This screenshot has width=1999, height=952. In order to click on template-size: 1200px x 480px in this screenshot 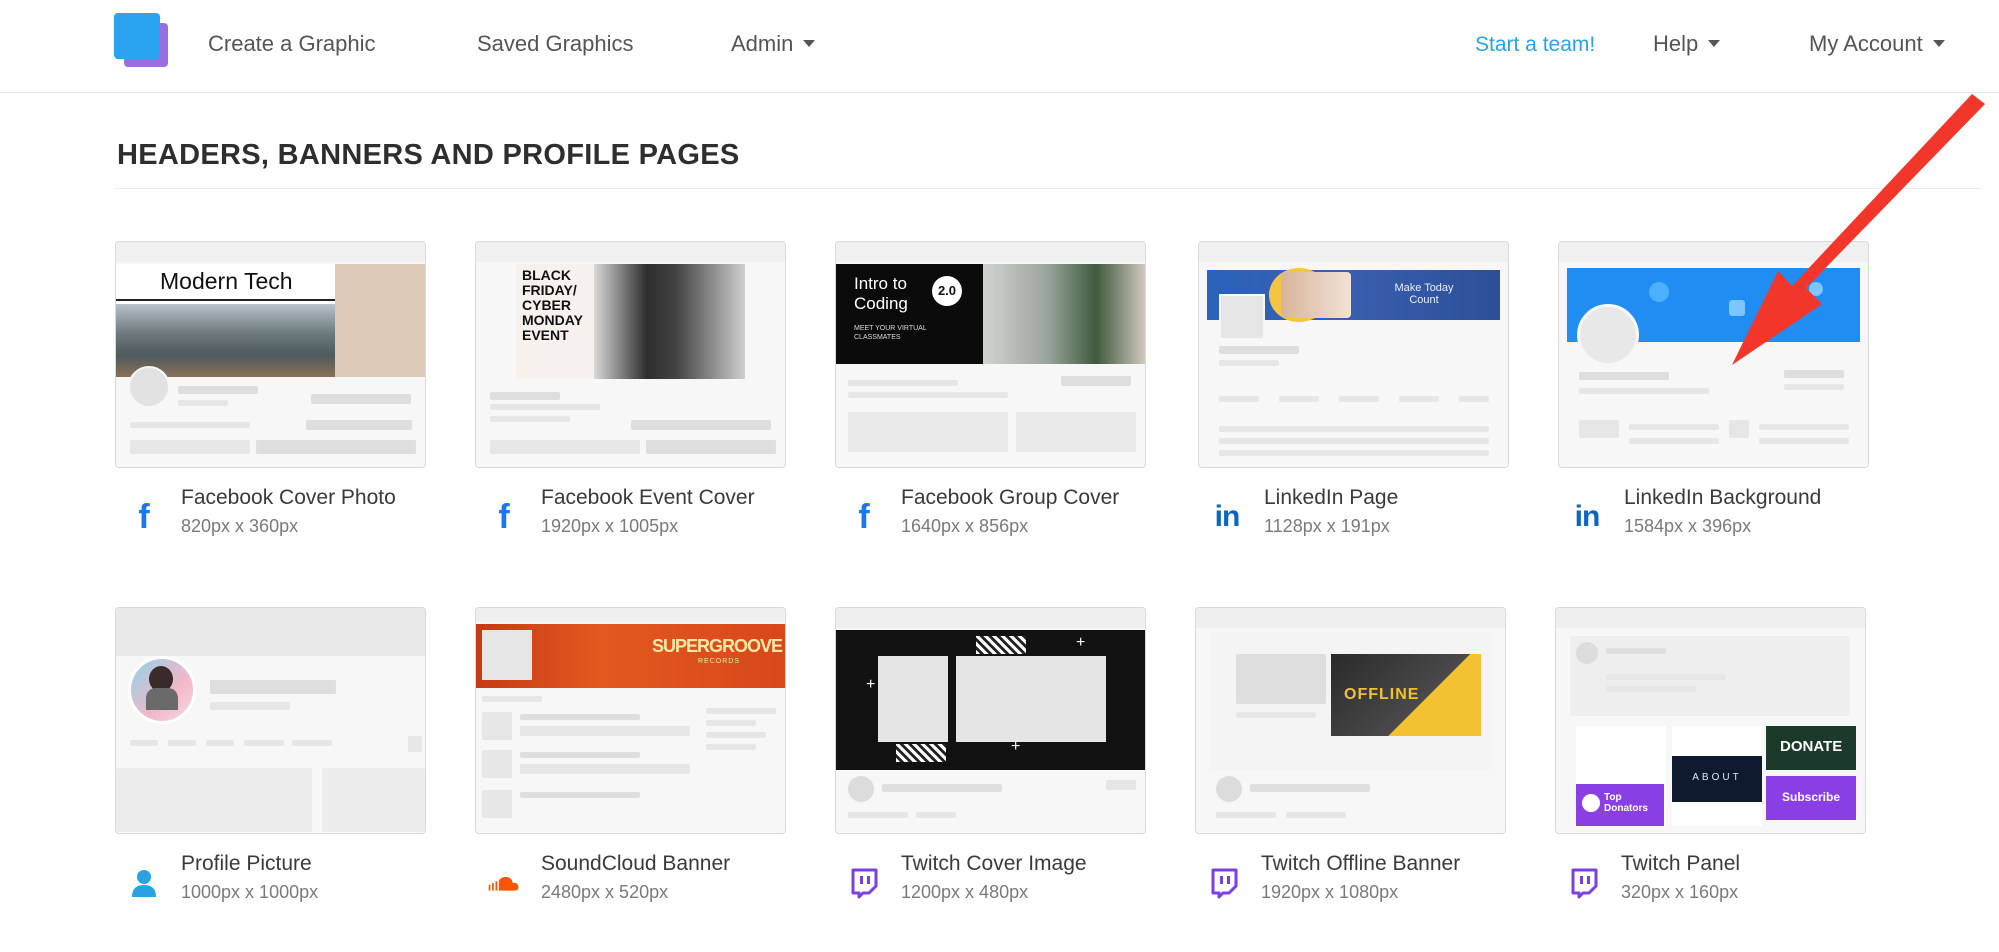, I will do `click(965, 892)`.